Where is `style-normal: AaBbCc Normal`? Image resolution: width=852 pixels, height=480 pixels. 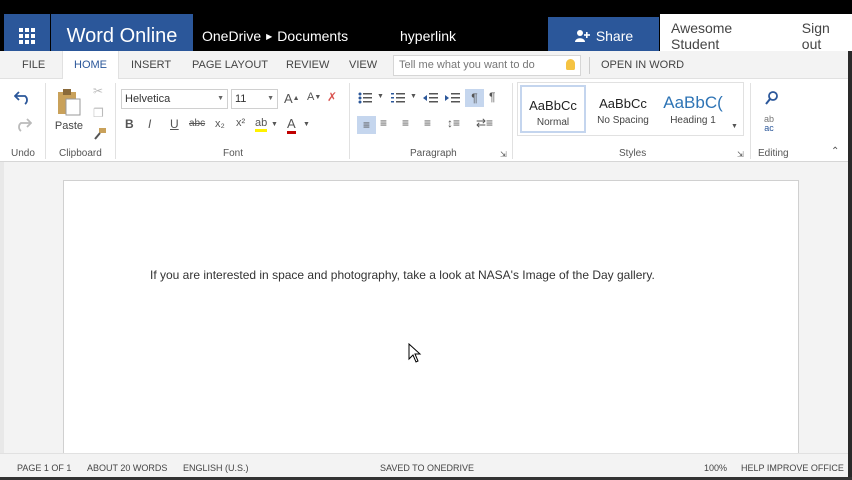 style-normal: AaBbCc Normal is located at coordinates (553, 109).